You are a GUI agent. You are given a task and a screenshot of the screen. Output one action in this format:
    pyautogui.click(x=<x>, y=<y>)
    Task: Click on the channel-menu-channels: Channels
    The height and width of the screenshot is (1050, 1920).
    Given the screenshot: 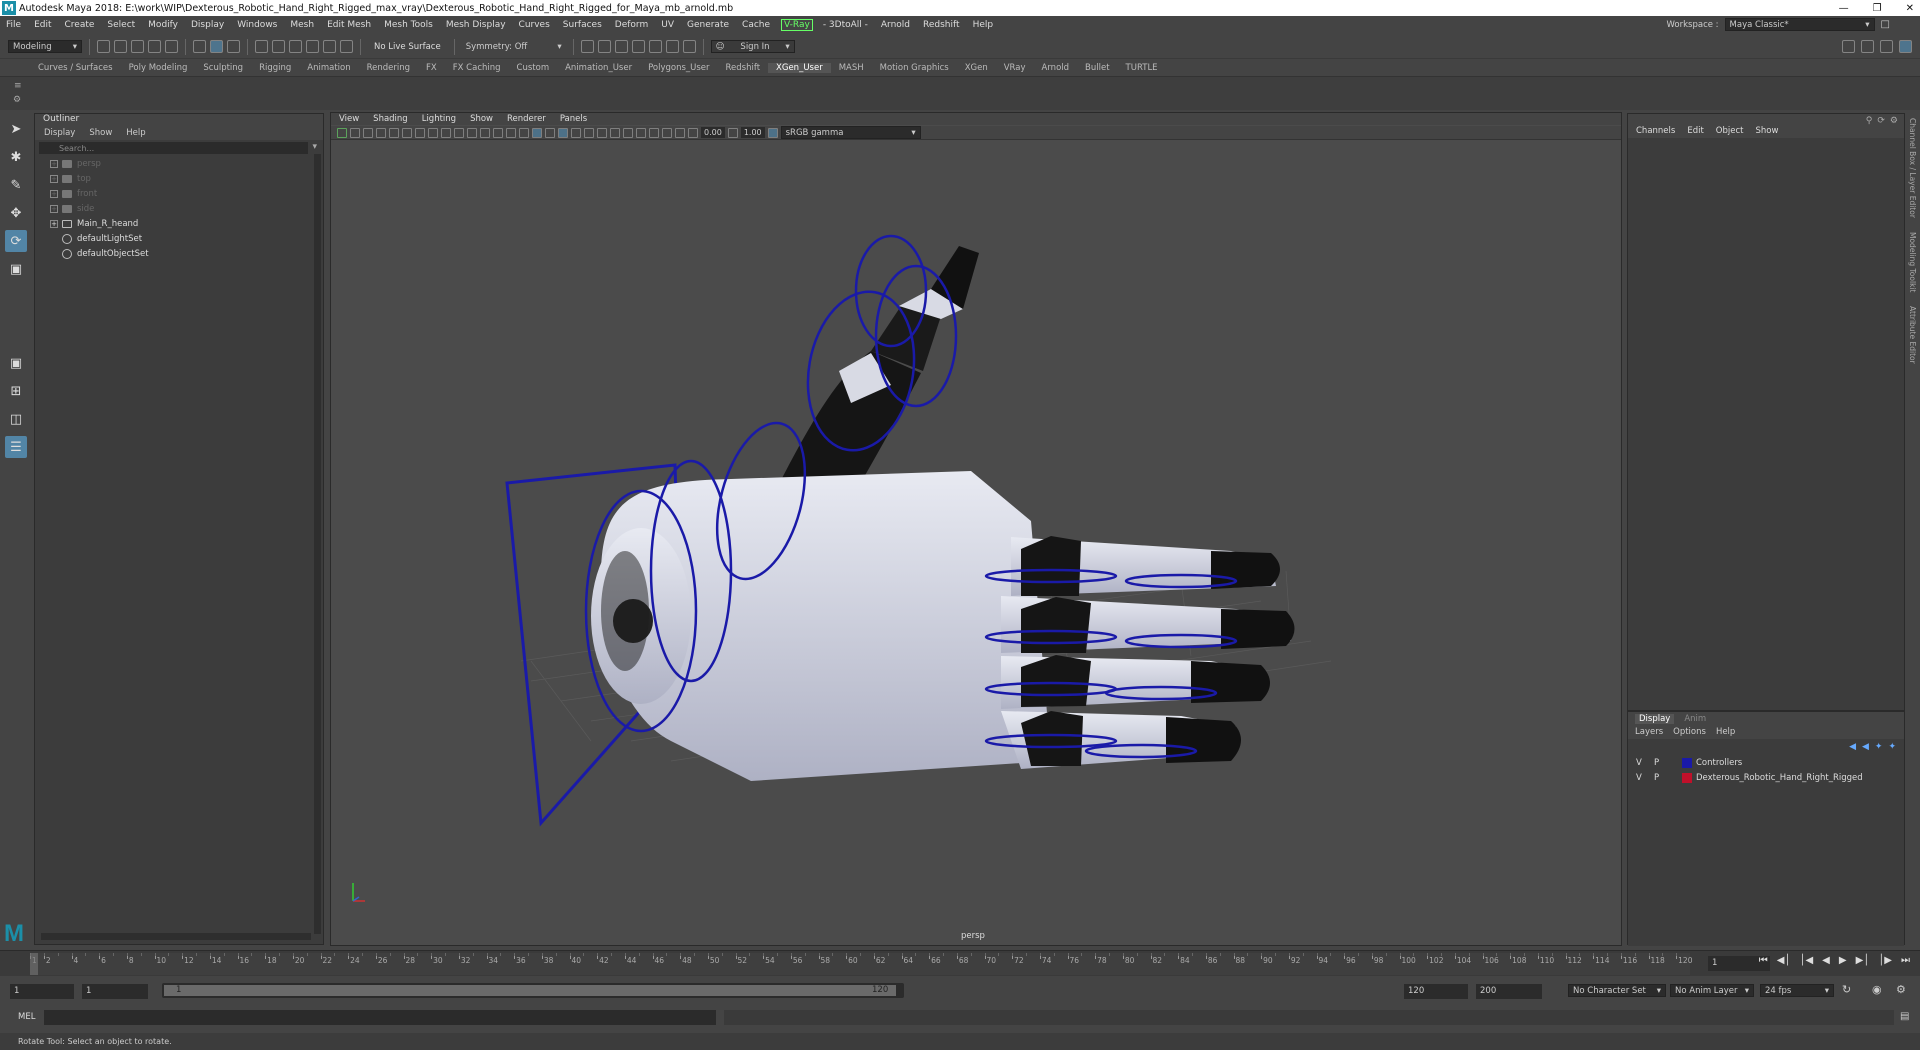 What is the action you would take?
    pyautogui.click(x=1655, y=131)
    